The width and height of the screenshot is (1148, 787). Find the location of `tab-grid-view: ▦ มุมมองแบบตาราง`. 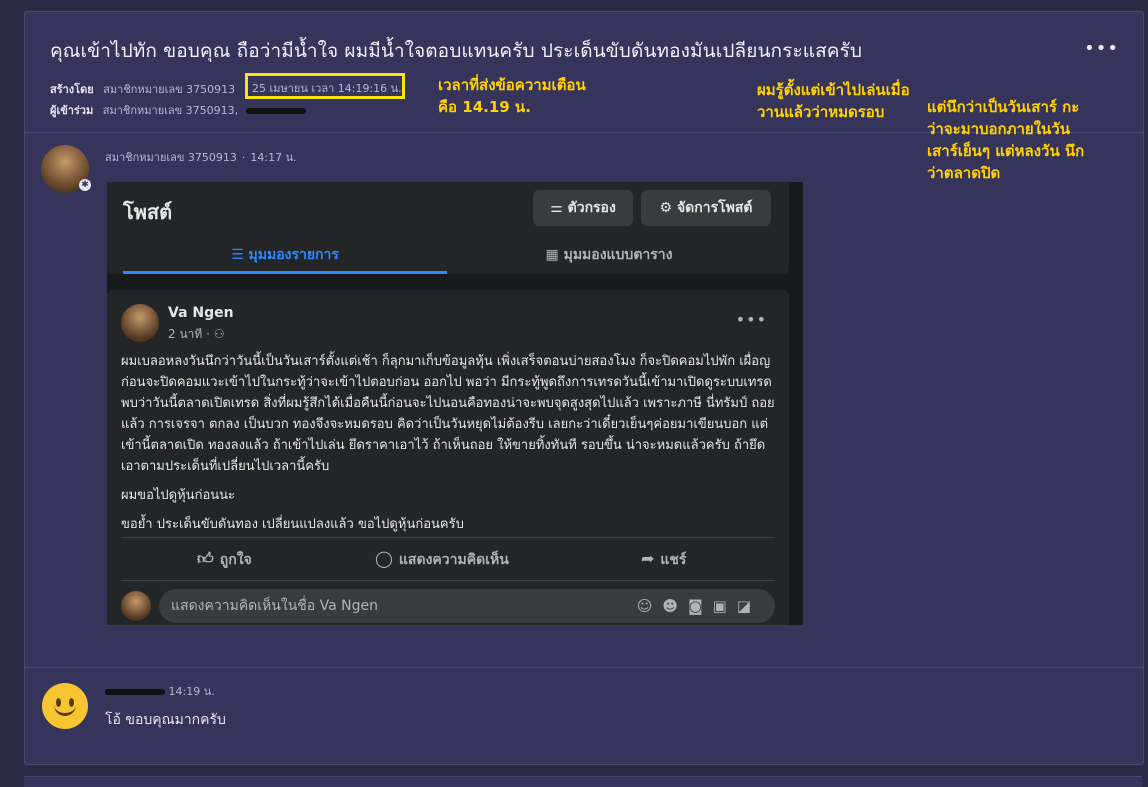

tab-grid-view: ▦ มุมมองแบบตาราง is located at coordinates (609, 257).